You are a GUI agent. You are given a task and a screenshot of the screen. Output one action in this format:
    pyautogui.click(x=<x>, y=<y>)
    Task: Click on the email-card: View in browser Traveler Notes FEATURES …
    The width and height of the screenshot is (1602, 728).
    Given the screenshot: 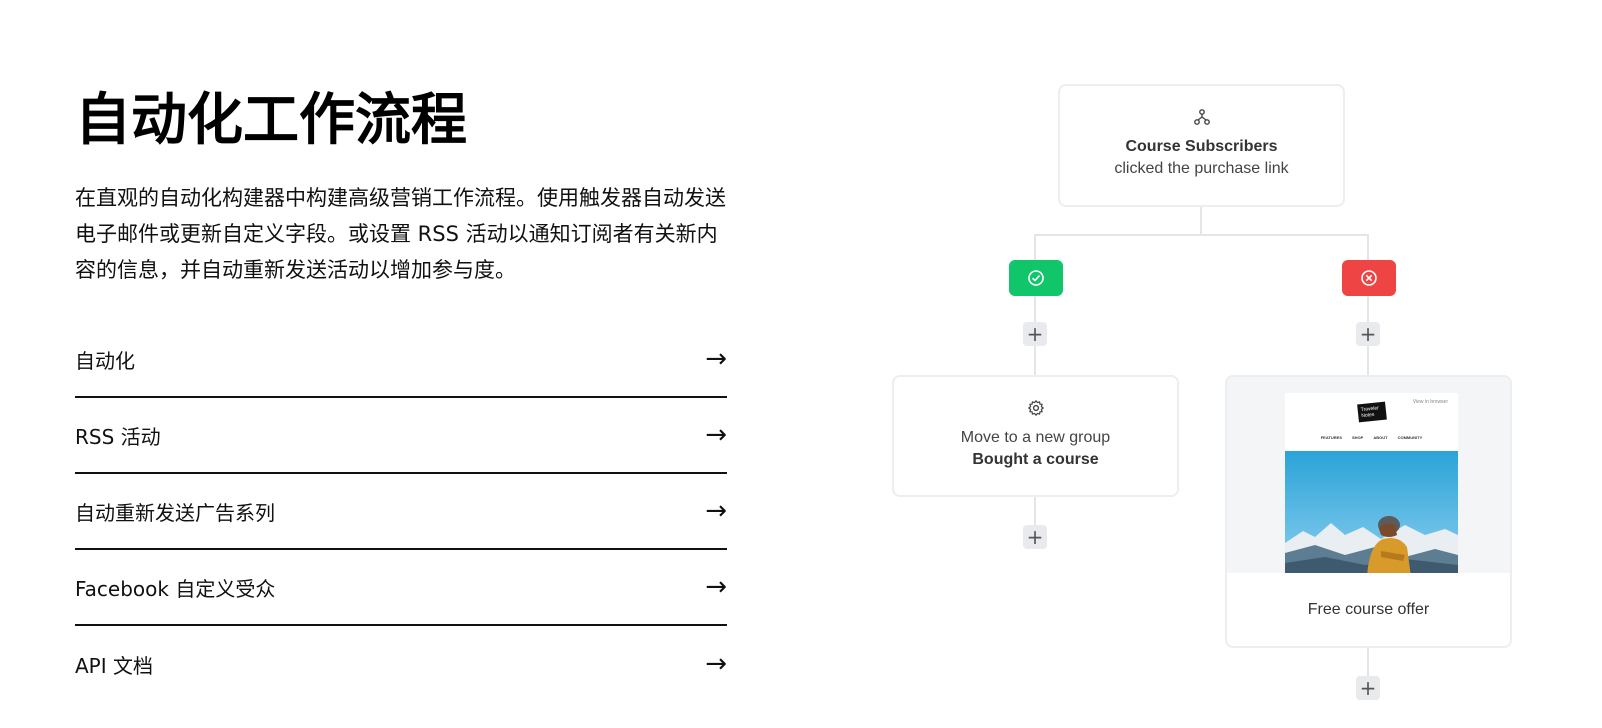 What is the action you would take?
    pyautogui.click(x=1368, y=511)
    